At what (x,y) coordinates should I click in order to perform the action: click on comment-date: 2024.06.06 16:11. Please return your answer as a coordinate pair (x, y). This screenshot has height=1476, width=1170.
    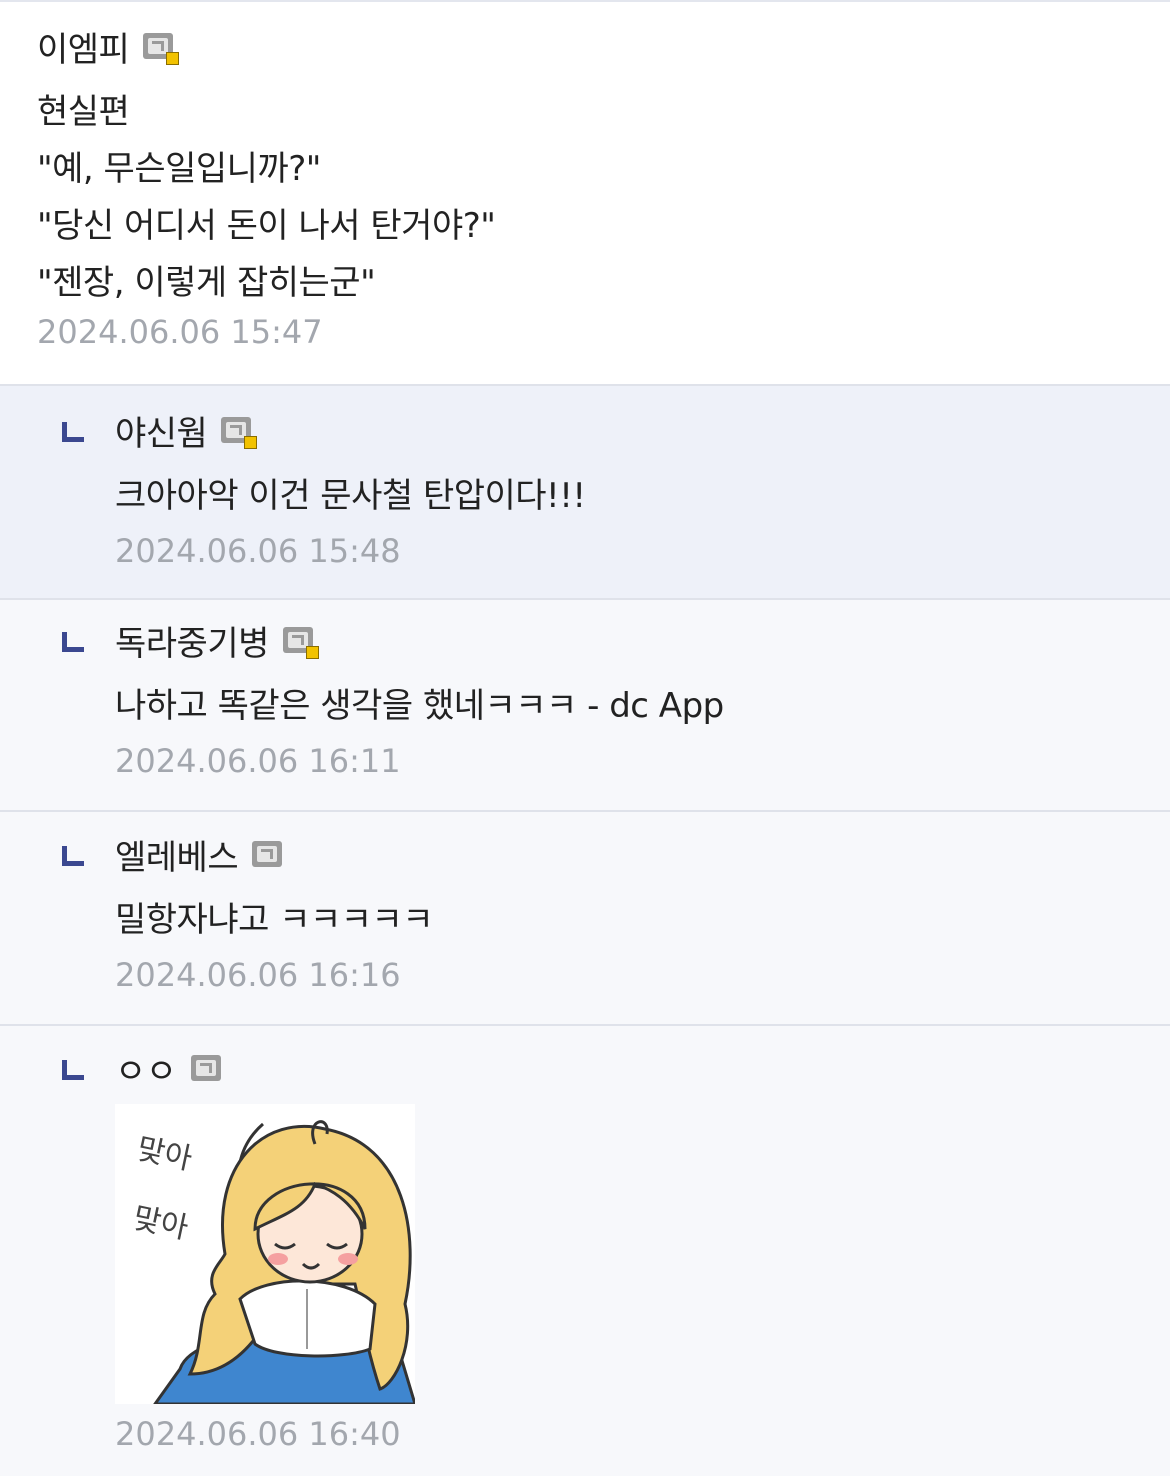
    Looking at the image, I should click on (258, 761).